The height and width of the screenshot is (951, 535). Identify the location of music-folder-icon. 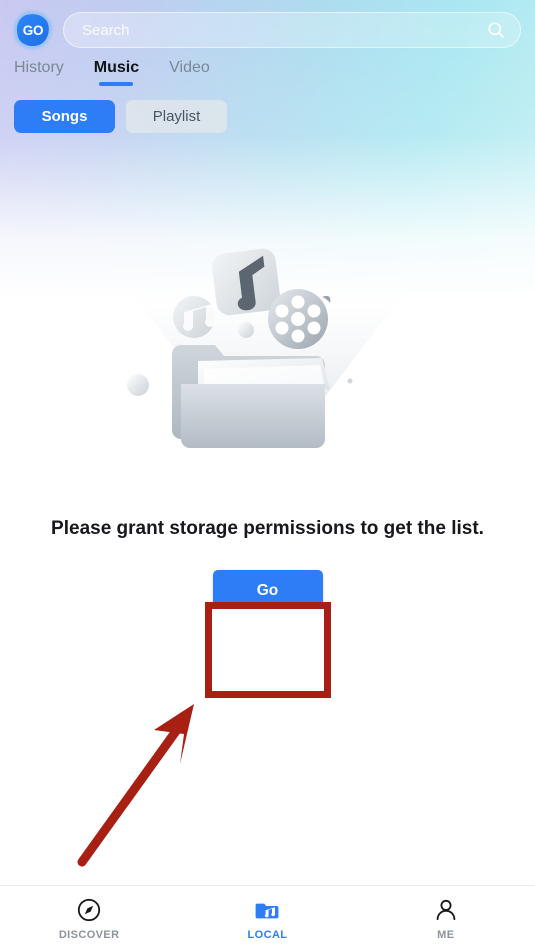
(267, 910).